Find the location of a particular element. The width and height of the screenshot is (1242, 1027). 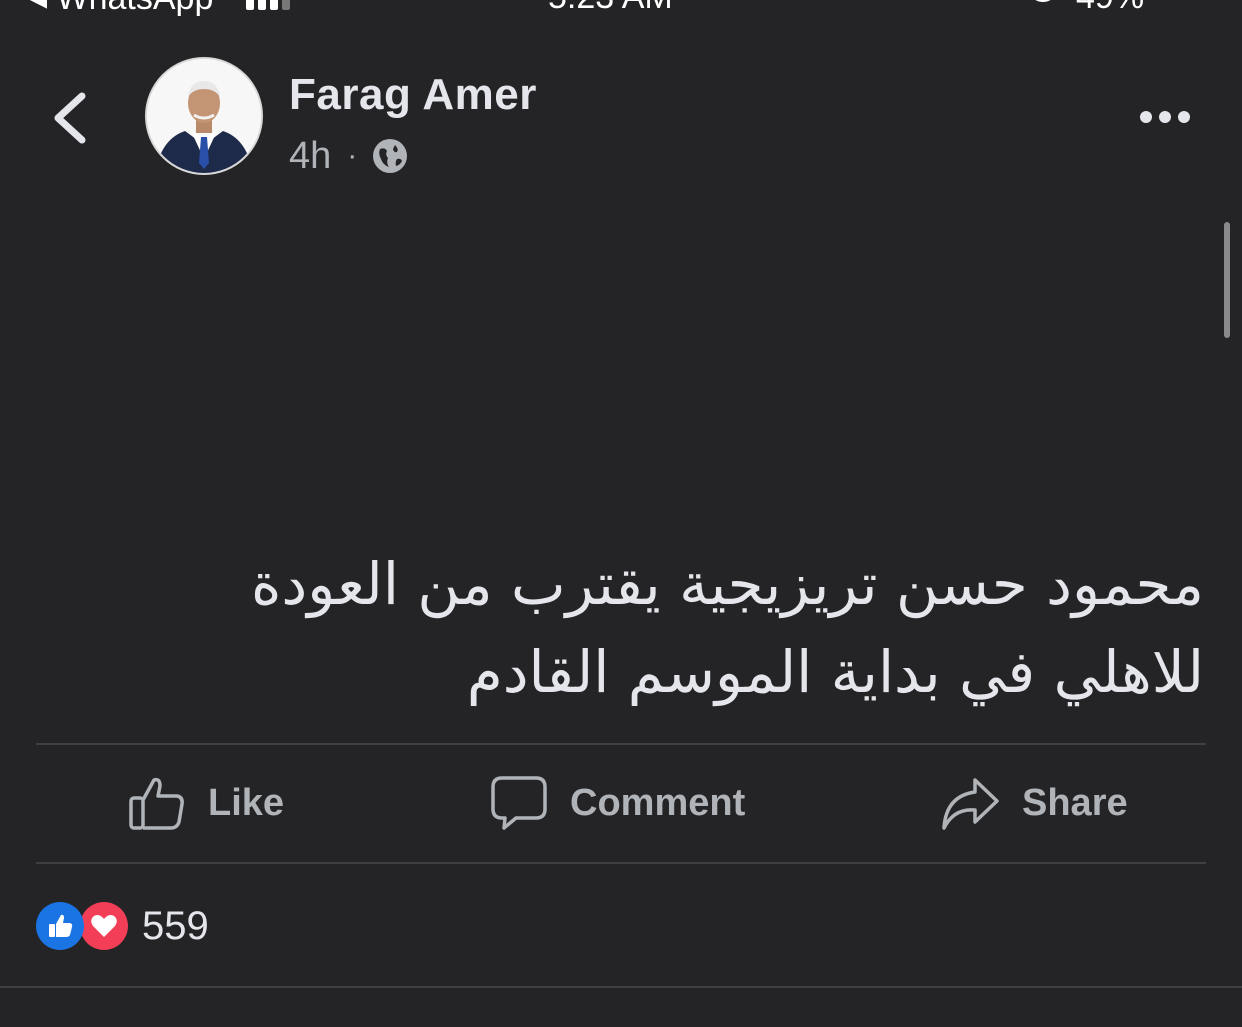

like-button: Like is located at coordinates (206, 803).